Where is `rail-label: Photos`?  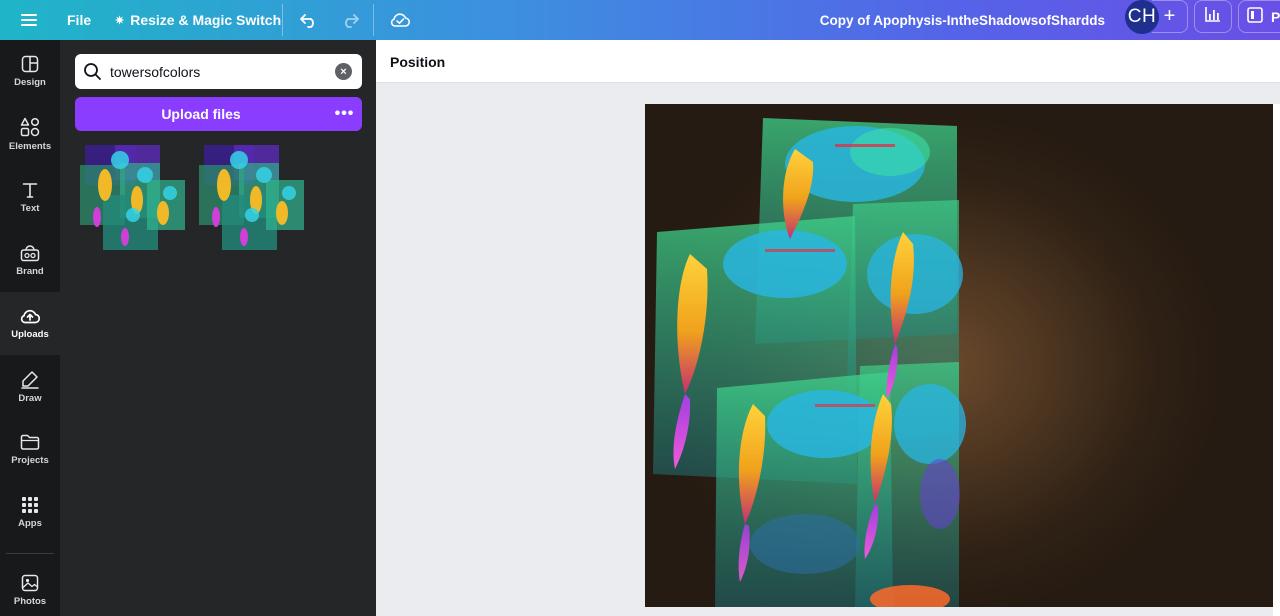
rail-label: Photos is located at coordinates (30, 601).